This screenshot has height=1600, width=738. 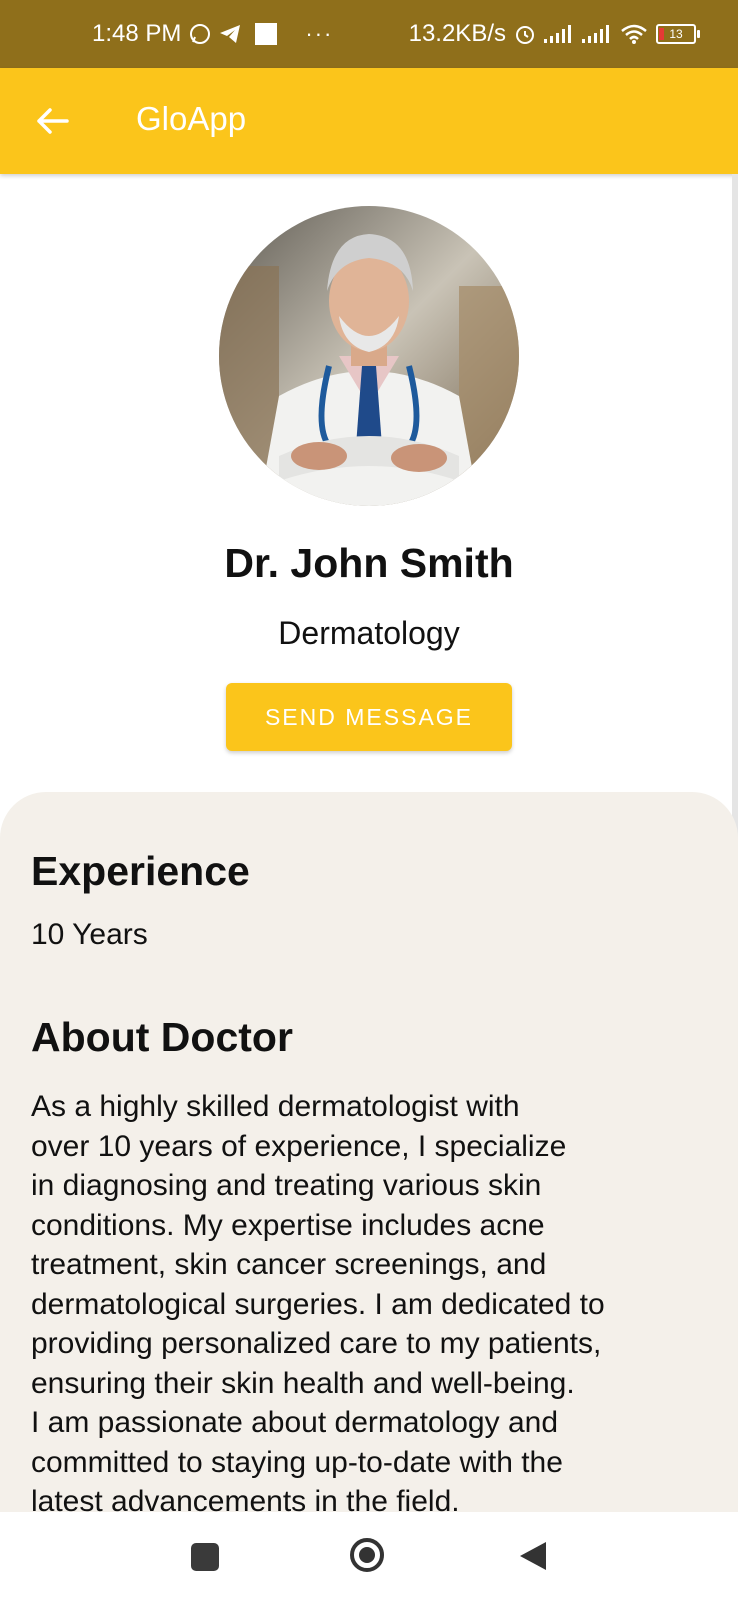 I want to click on whatsapp-icon, so click(x=200, y=34).